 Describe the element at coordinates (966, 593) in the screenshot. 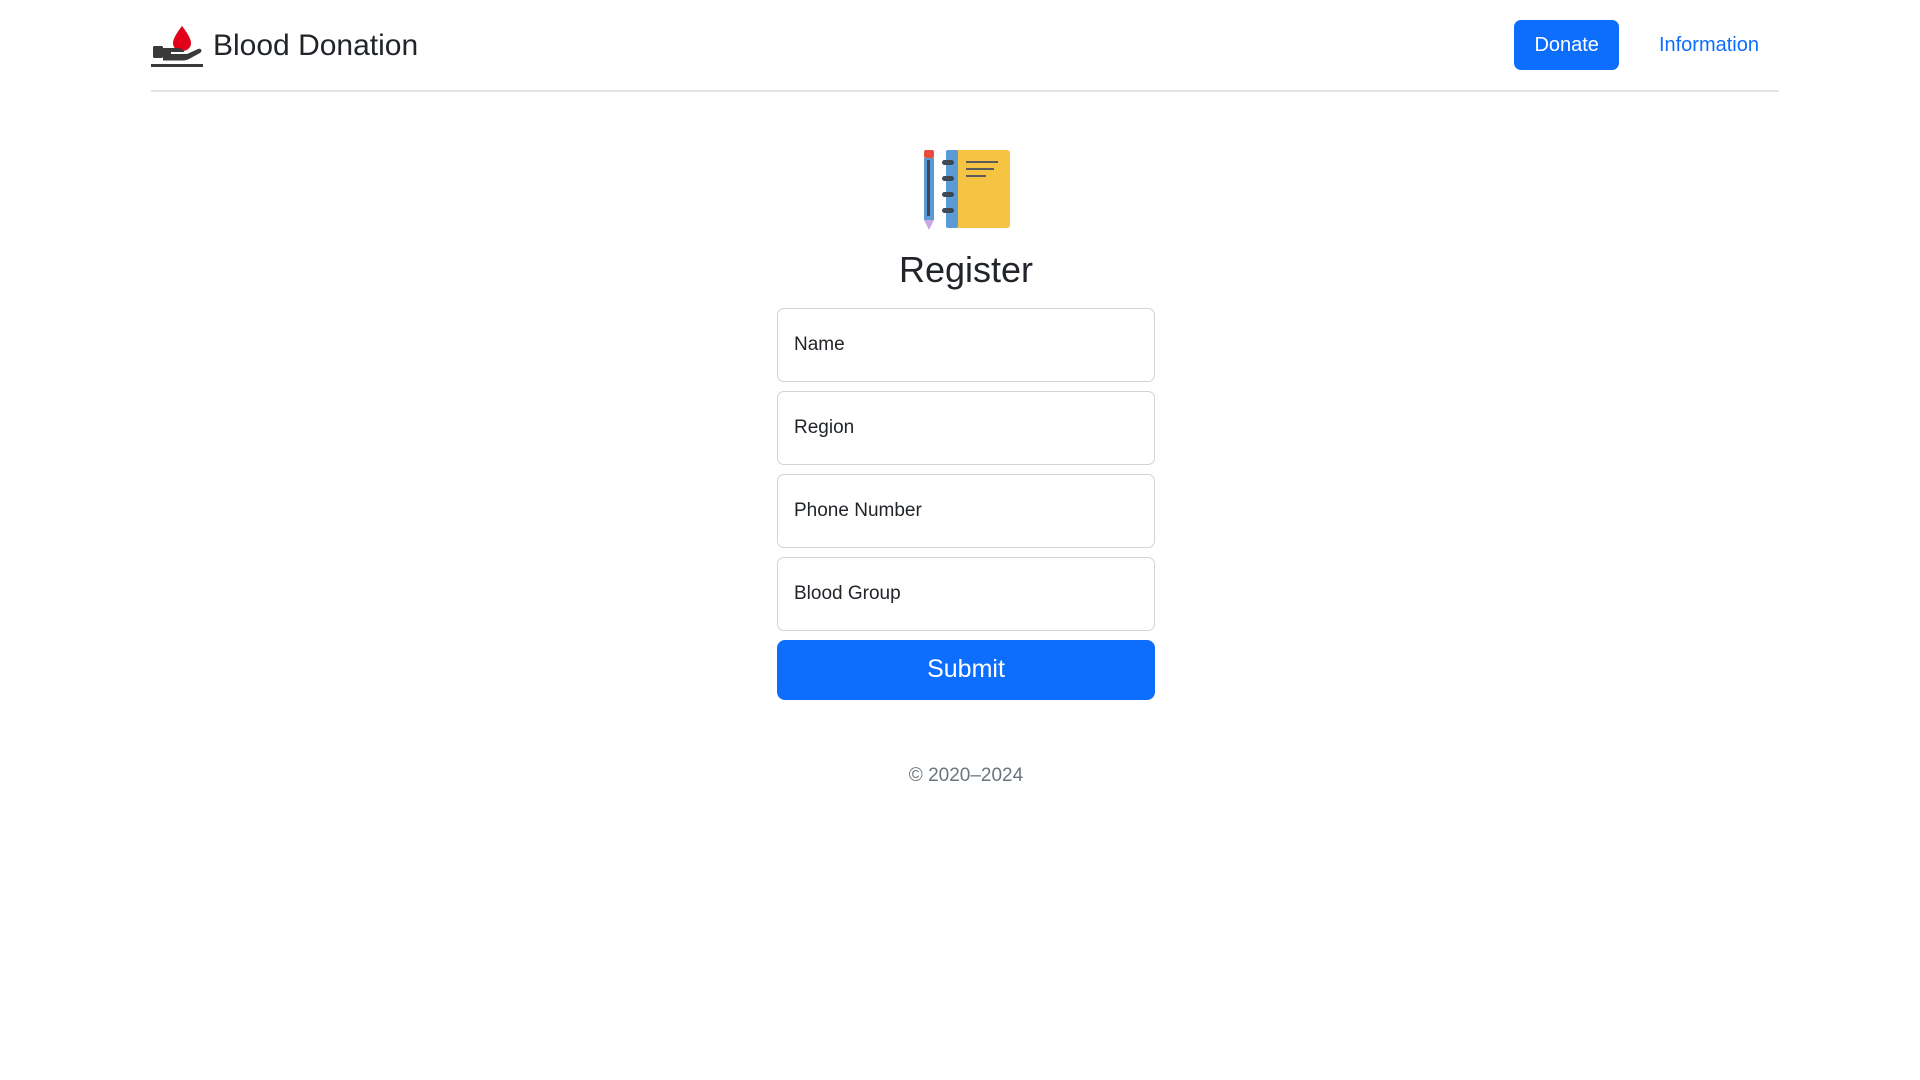

I see `blood-group-input` at that location.